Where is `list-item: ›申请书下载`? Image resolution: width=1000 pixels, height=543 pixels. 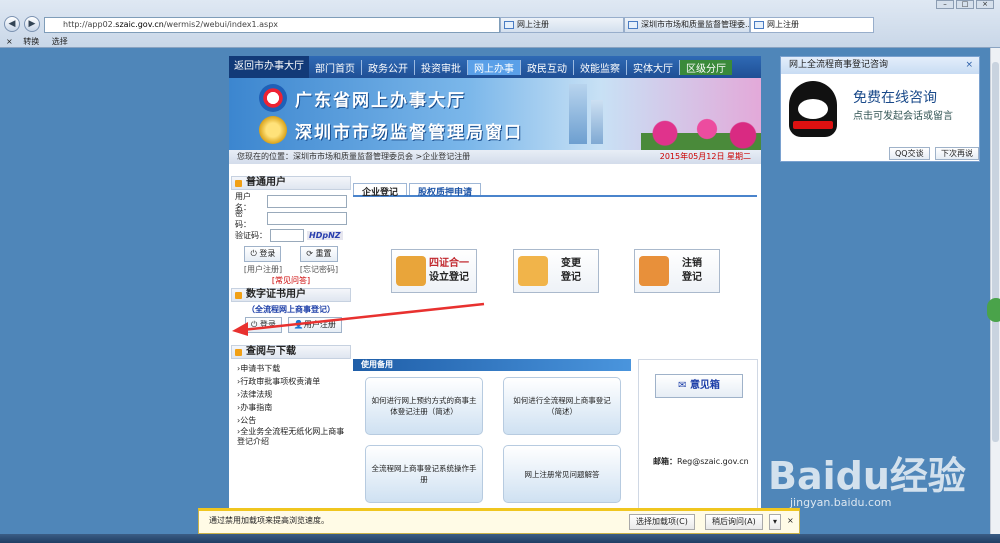 list-item: ›申请书下载 is located at coordinates (291, 368).